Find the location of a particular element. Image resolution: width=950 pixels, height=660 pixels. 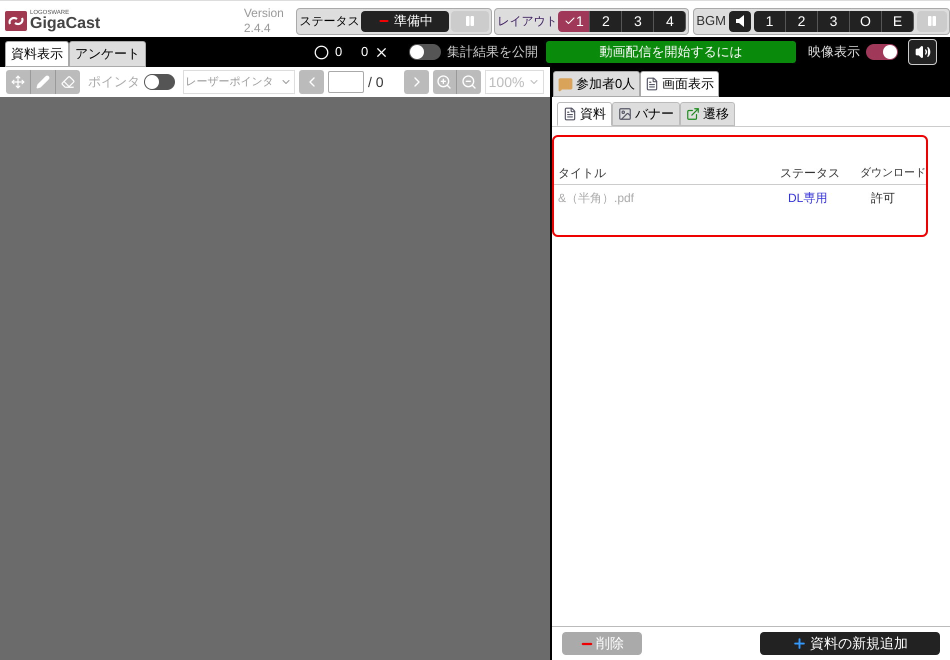

eraser-tool-button is located at coordinates (68, 82).